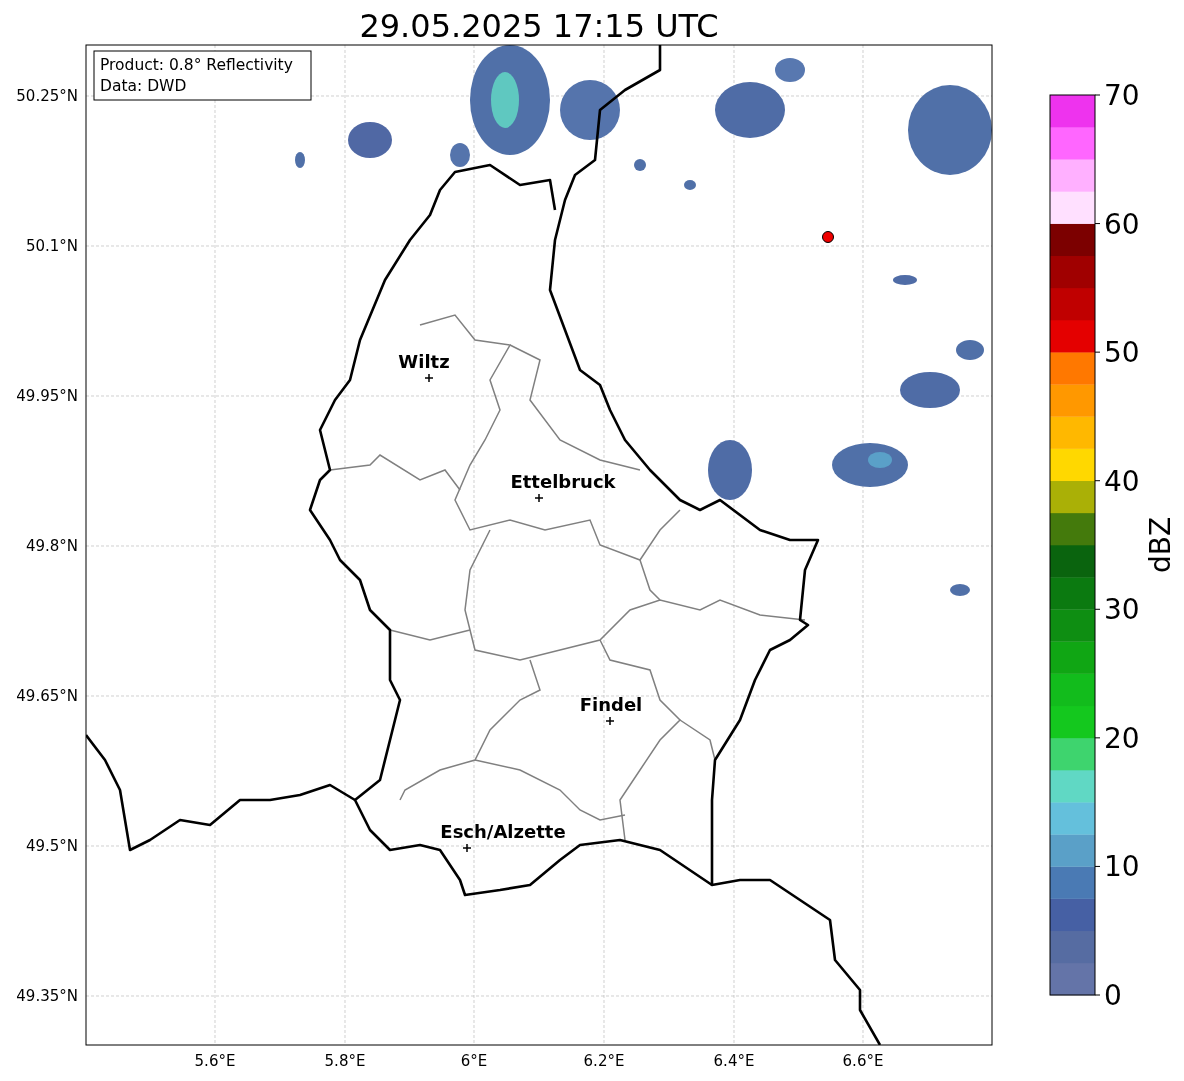  Describe the element at coordinates (47, 996) in the screenshot. I see `axis-tick-label: 49.35°N` at that location.